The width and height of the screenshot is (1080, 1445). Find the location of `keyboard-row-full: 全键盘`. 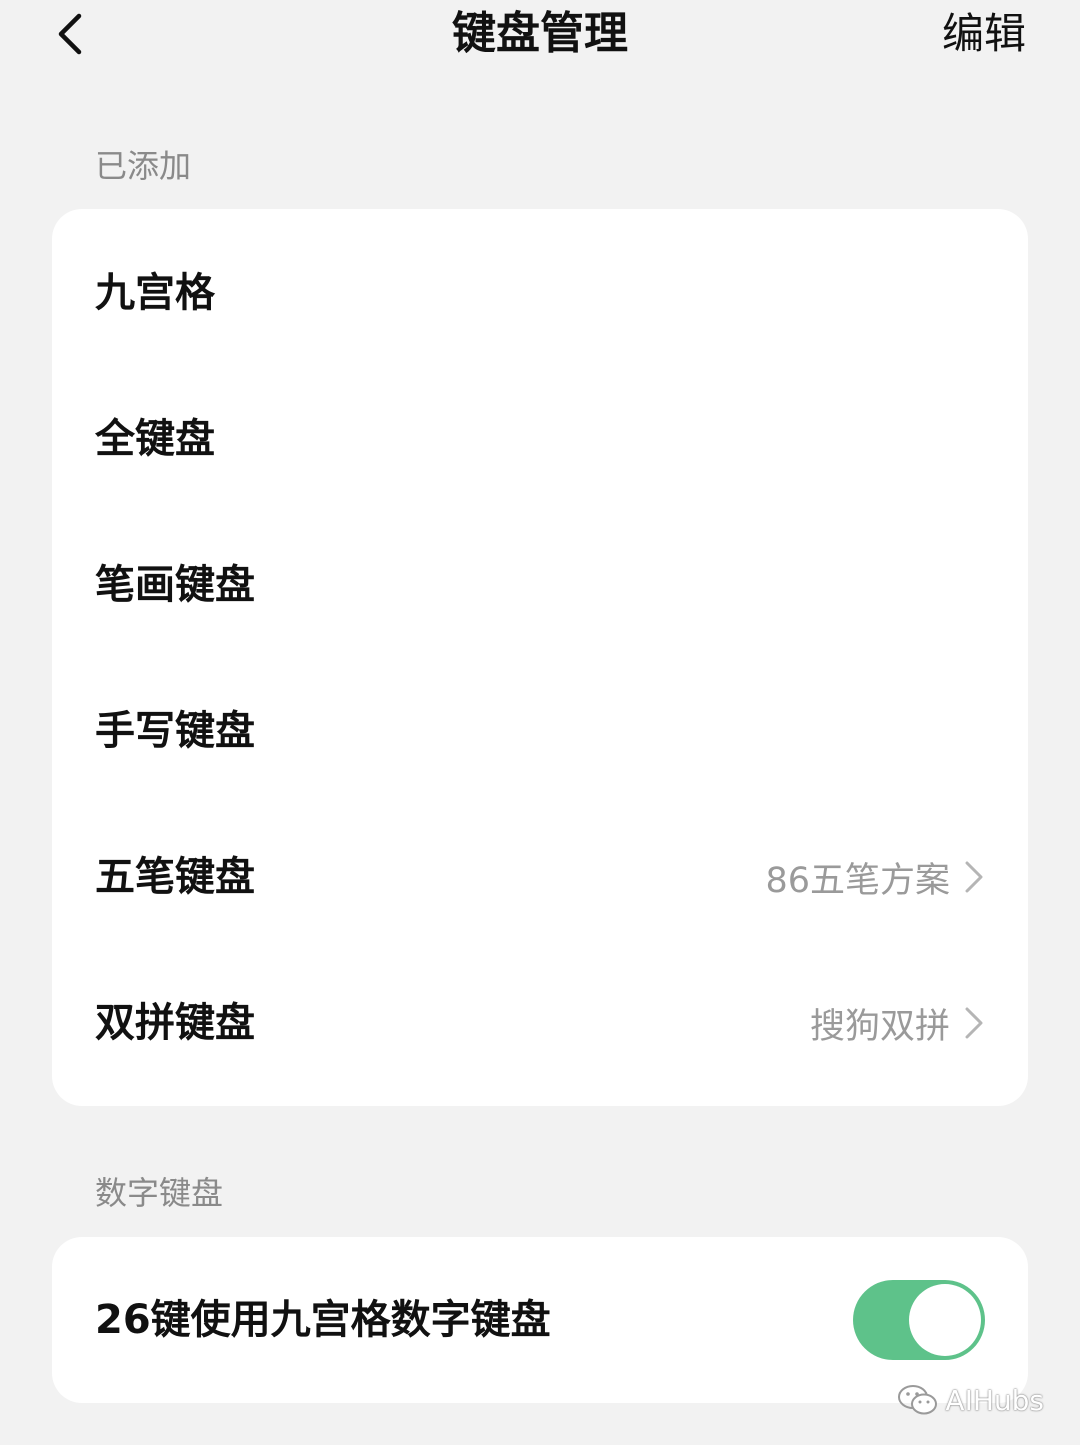

keyboard-row-full: 全键盘 is located at coordinates (540, 439).